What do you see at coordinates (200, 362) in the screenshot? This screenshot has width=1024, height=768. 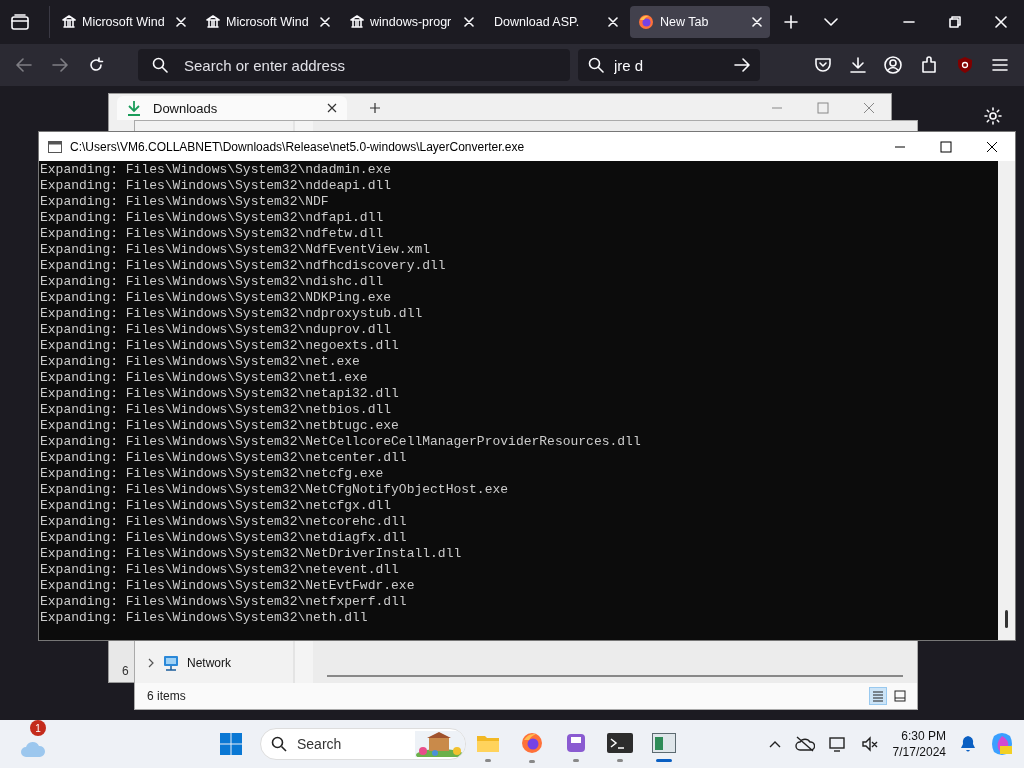 I see `console-line: Expanding: Files\Windows\System32\net.exe` at bounding box center [200, 362].